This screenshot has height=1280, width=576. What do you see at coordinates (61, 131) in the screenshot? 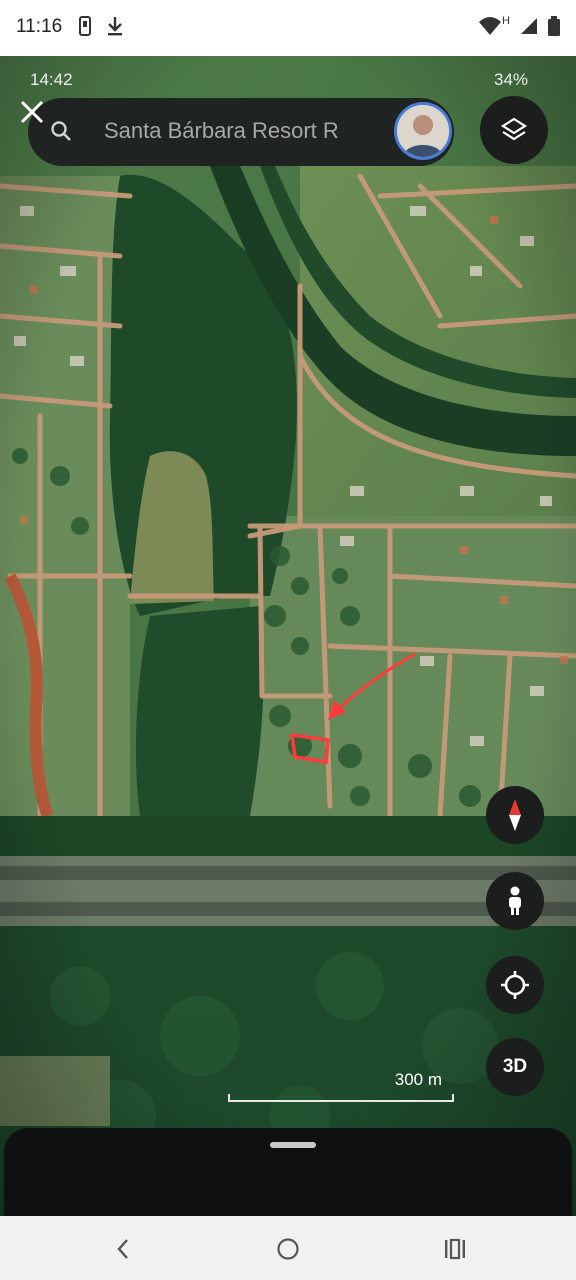
I see `search-icon` at bounding box center [61, 131].